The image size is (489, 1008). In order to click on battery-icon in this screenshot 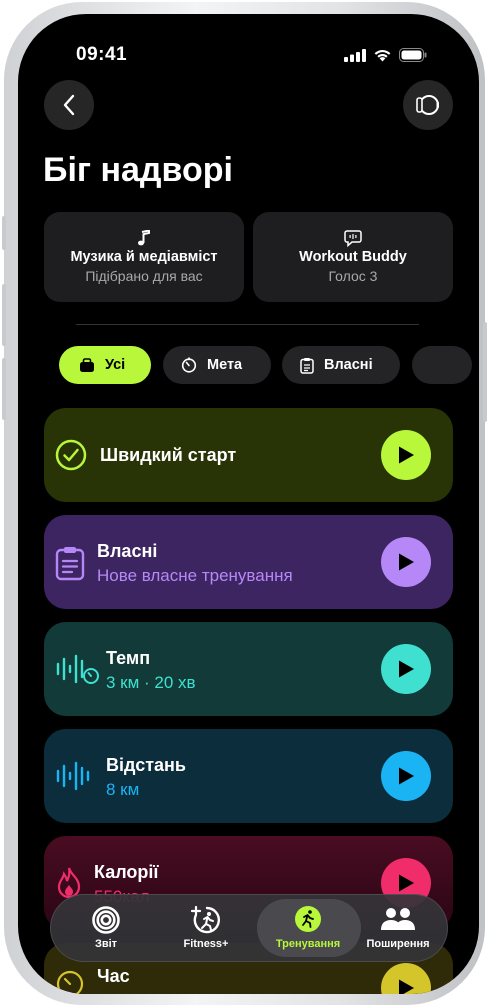, I will do `click(413, 55)`.